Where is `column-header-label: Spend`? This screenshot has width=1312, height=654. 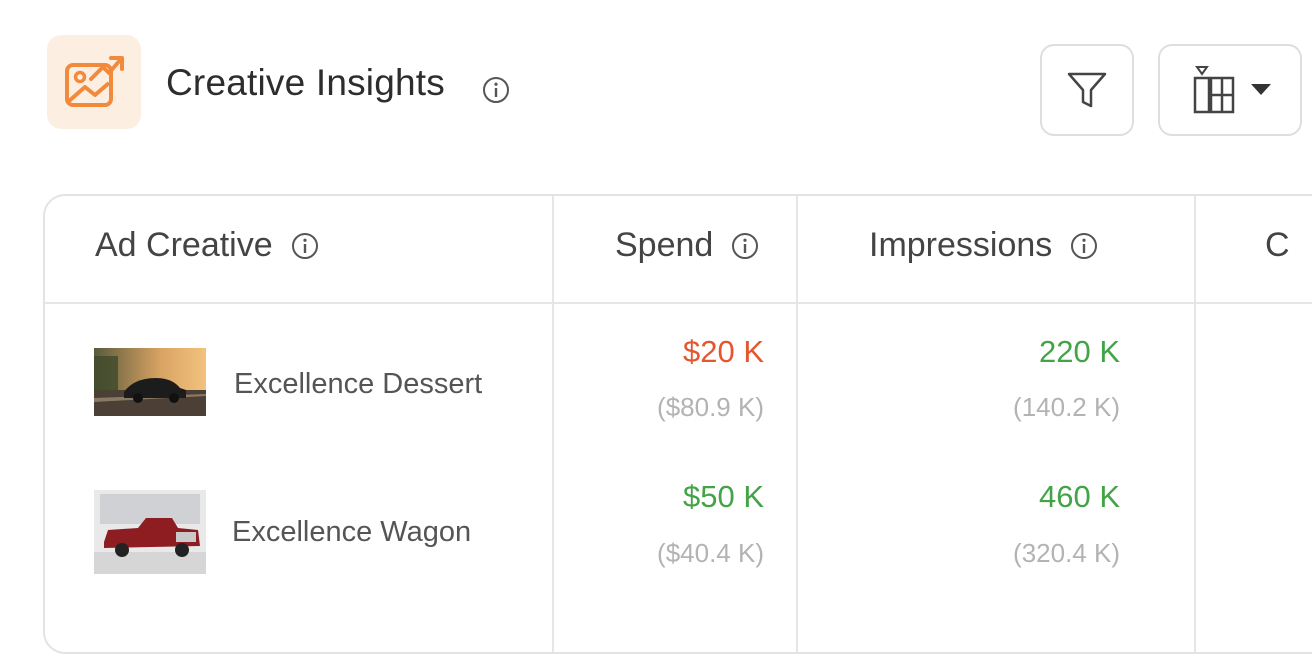
column-header-label: Spend is located at coordinates (664, 245).